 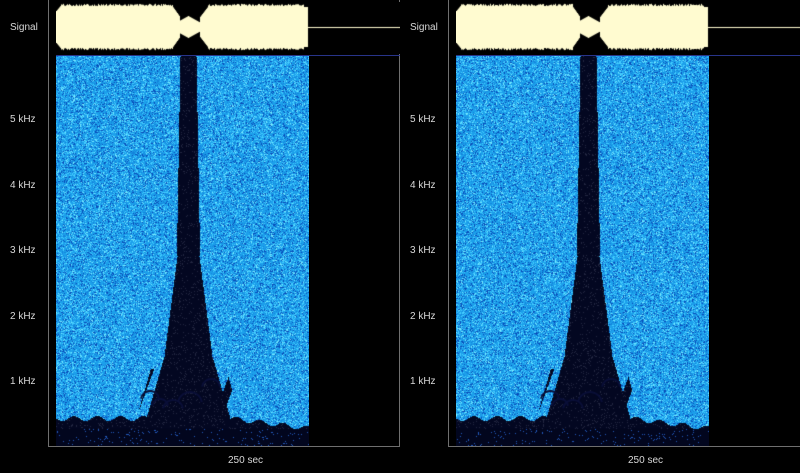 I want to click on freq-label-4khz-left: 4 kHz, so click(x=23, y=185).